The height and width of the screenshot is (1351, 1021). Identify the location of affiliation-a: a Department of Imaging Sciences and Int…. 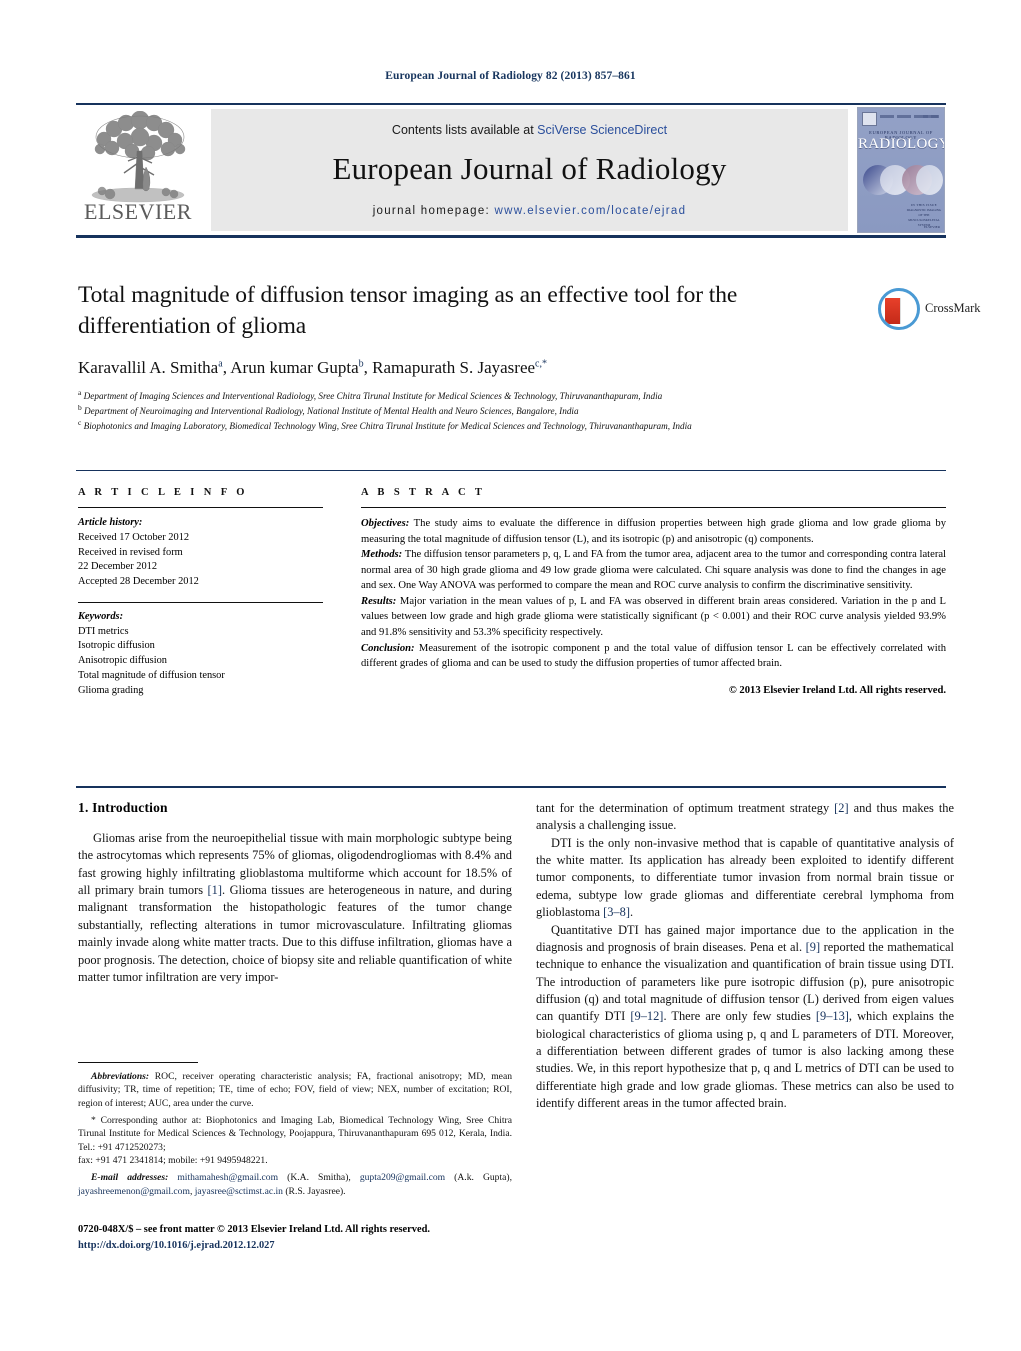
(370, 395).